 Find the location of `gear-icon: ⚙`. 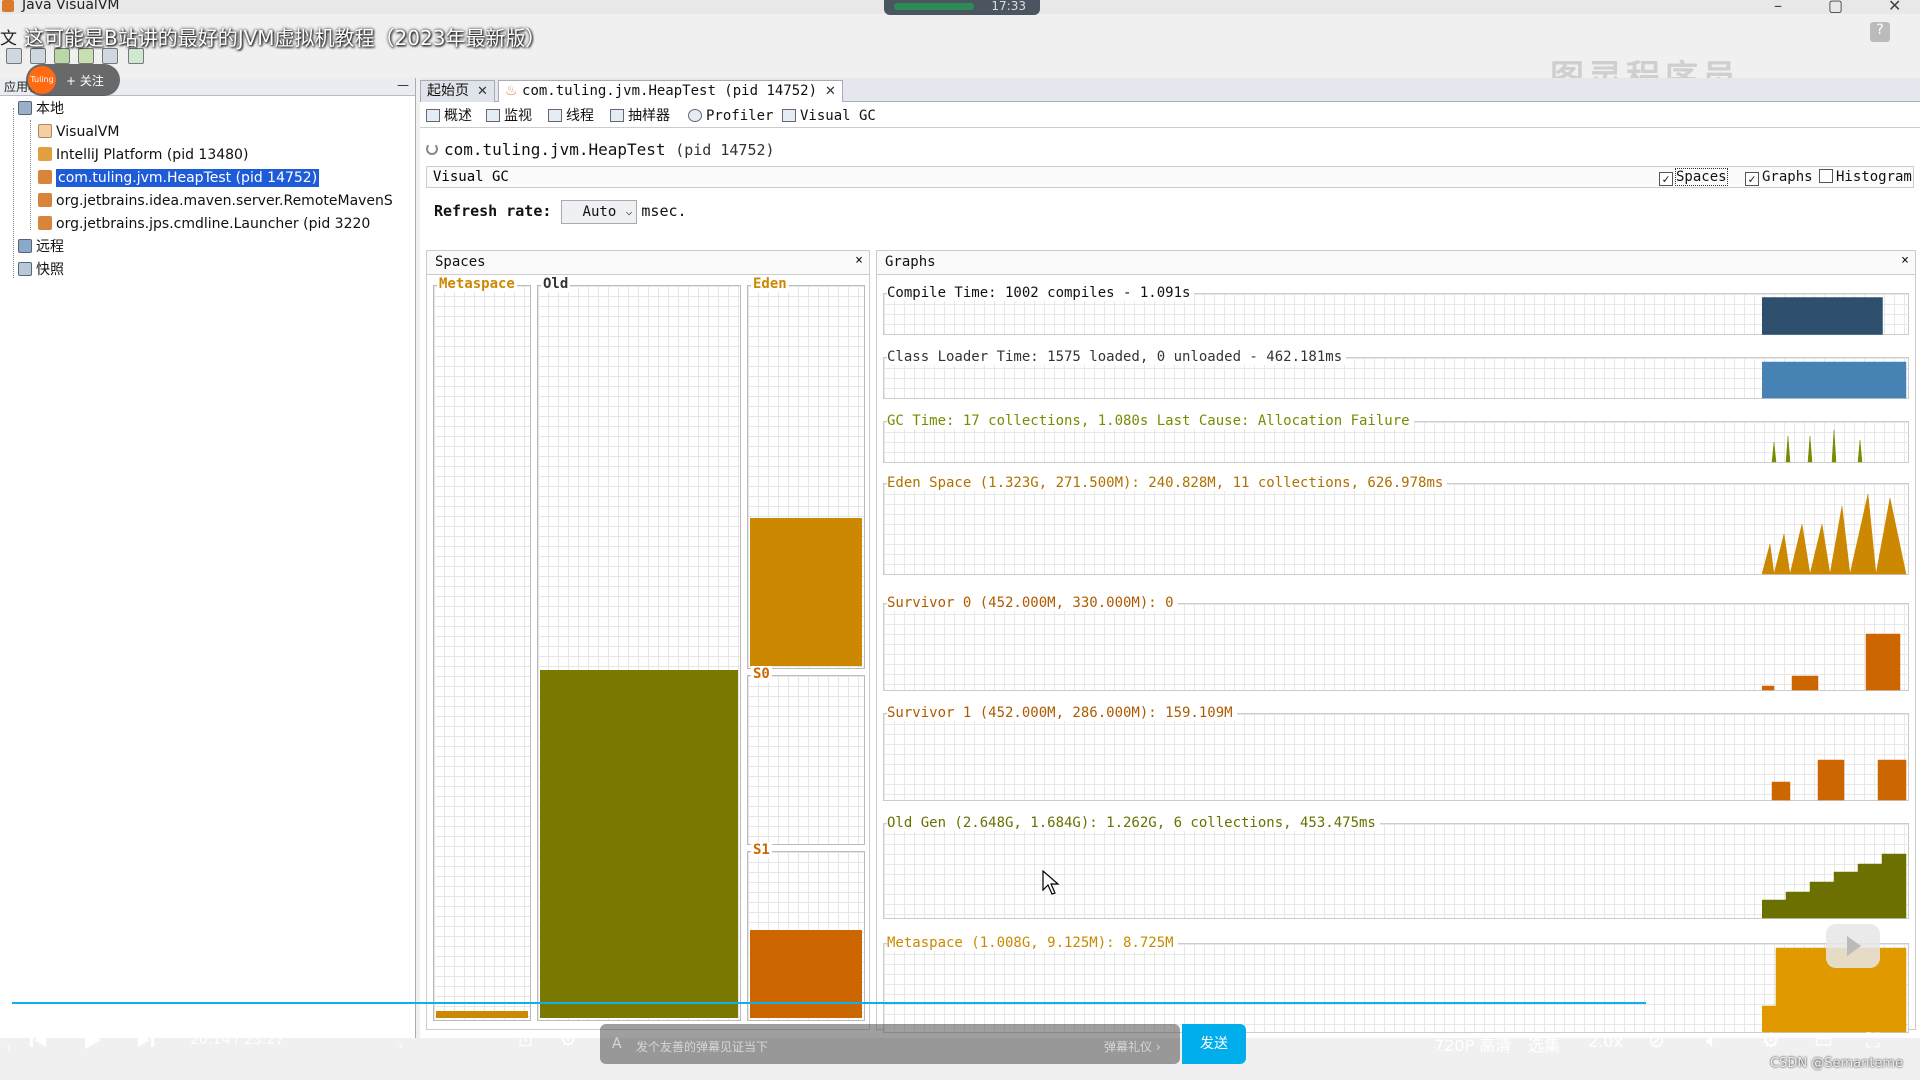

gear-icon: ⚙ is located at coordinates (1771, 1040).